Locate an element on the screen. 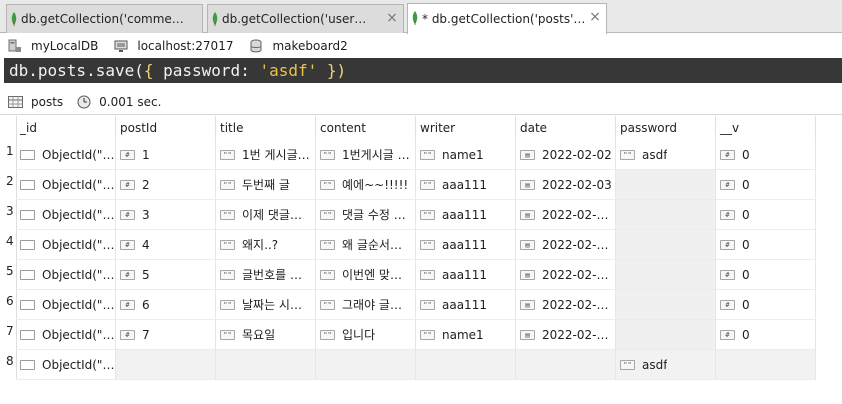  table-cell-title: "" 두번째 글 is located at coordinates (266, 185).